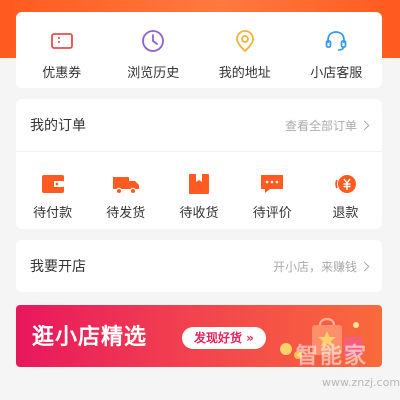 The width and height of the screenshot is (400, 400). Describe the element at coordinates (244, 73) in the screenshot. I see `service-address-label: 我的地址` at that location.